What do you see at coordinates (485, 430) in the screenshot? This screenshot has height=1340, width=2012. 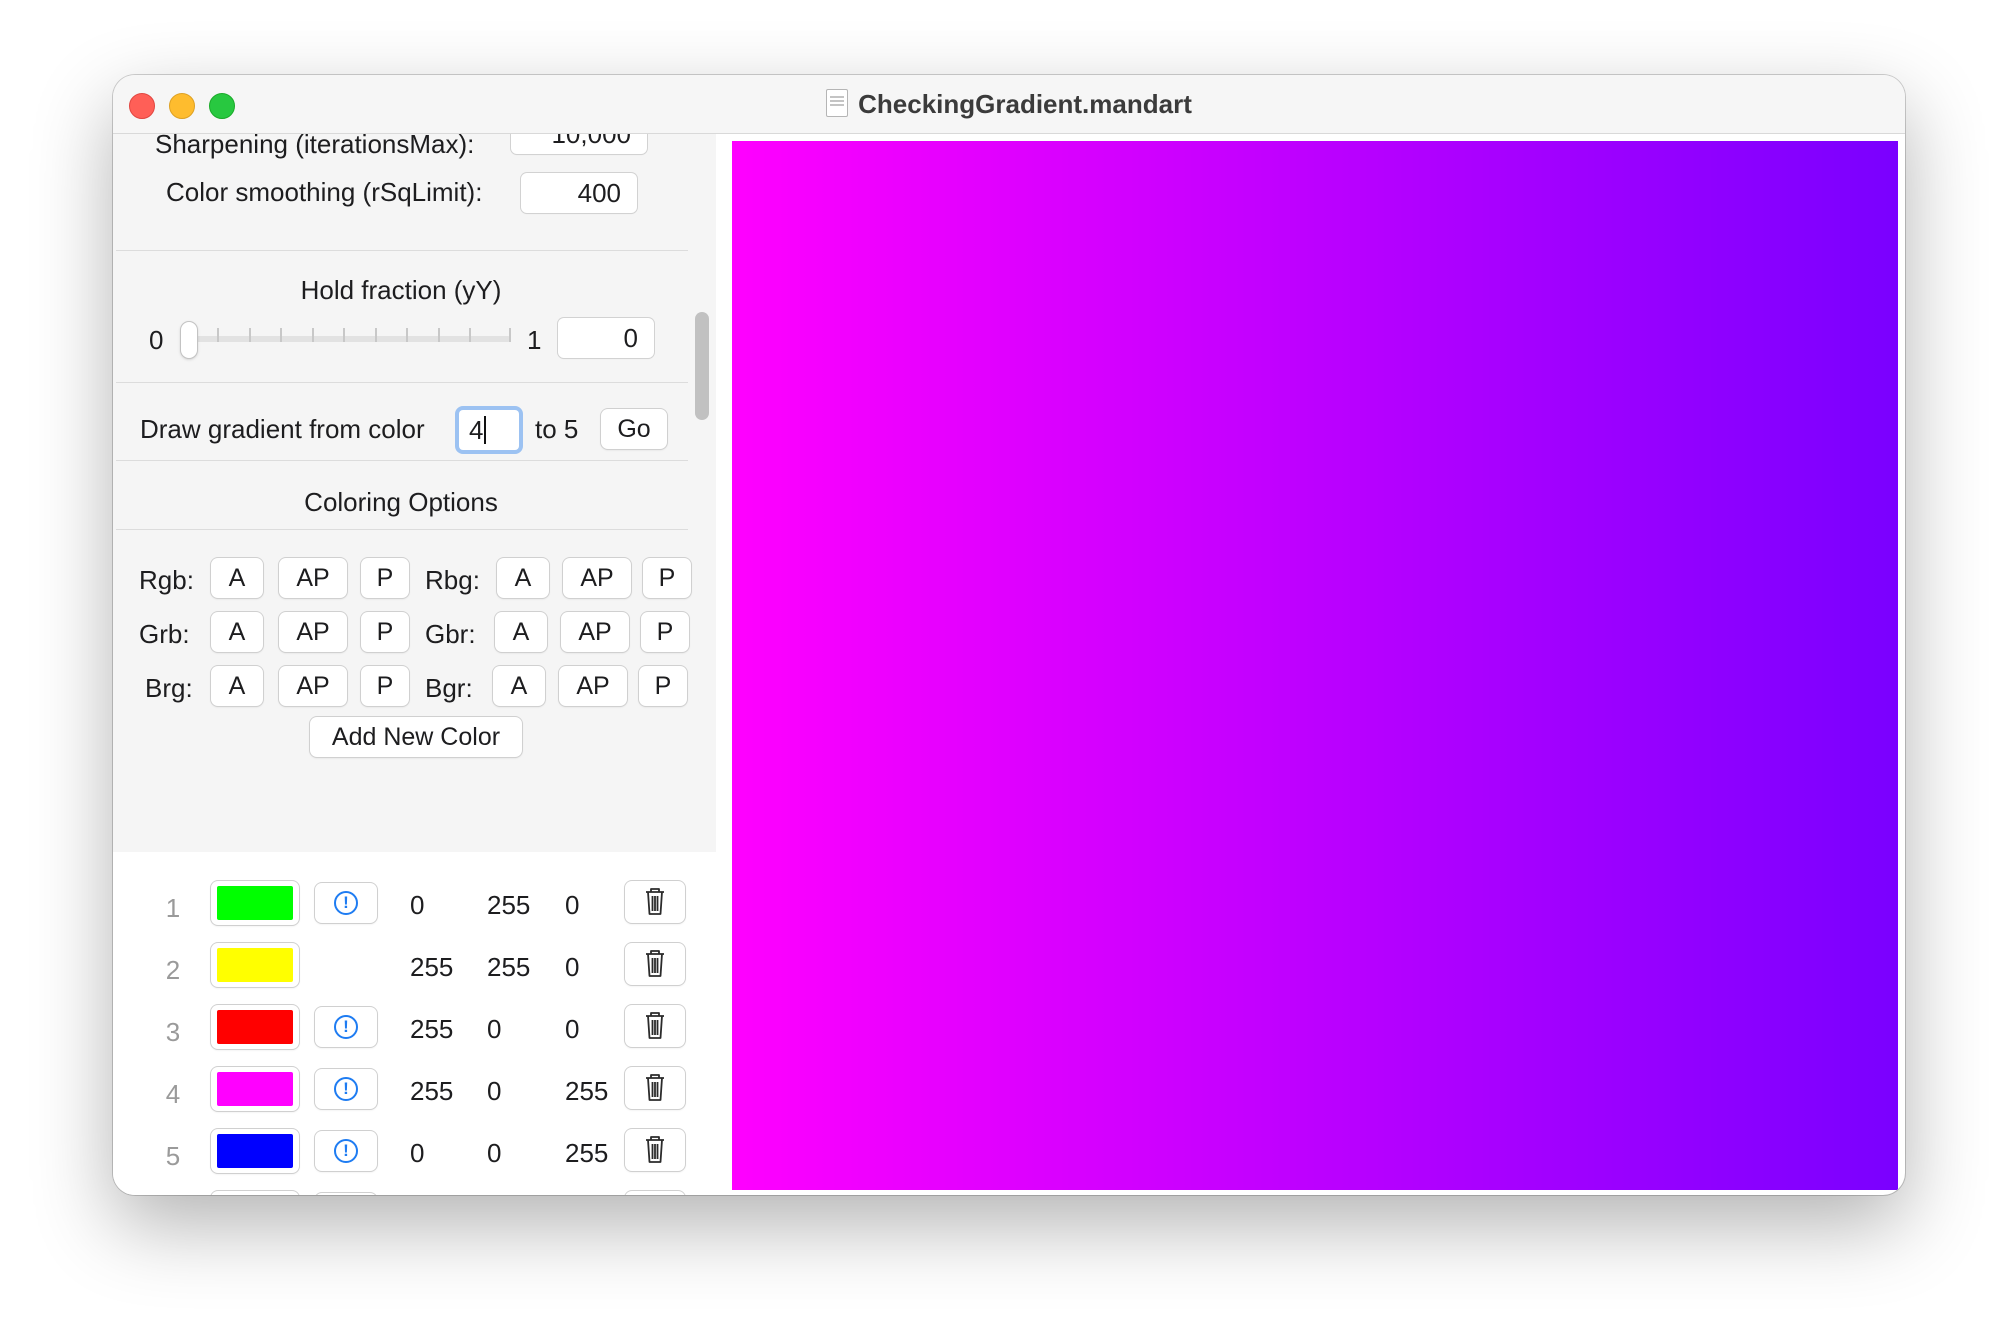 I see `text-caret` at bounding box center [485, 430].